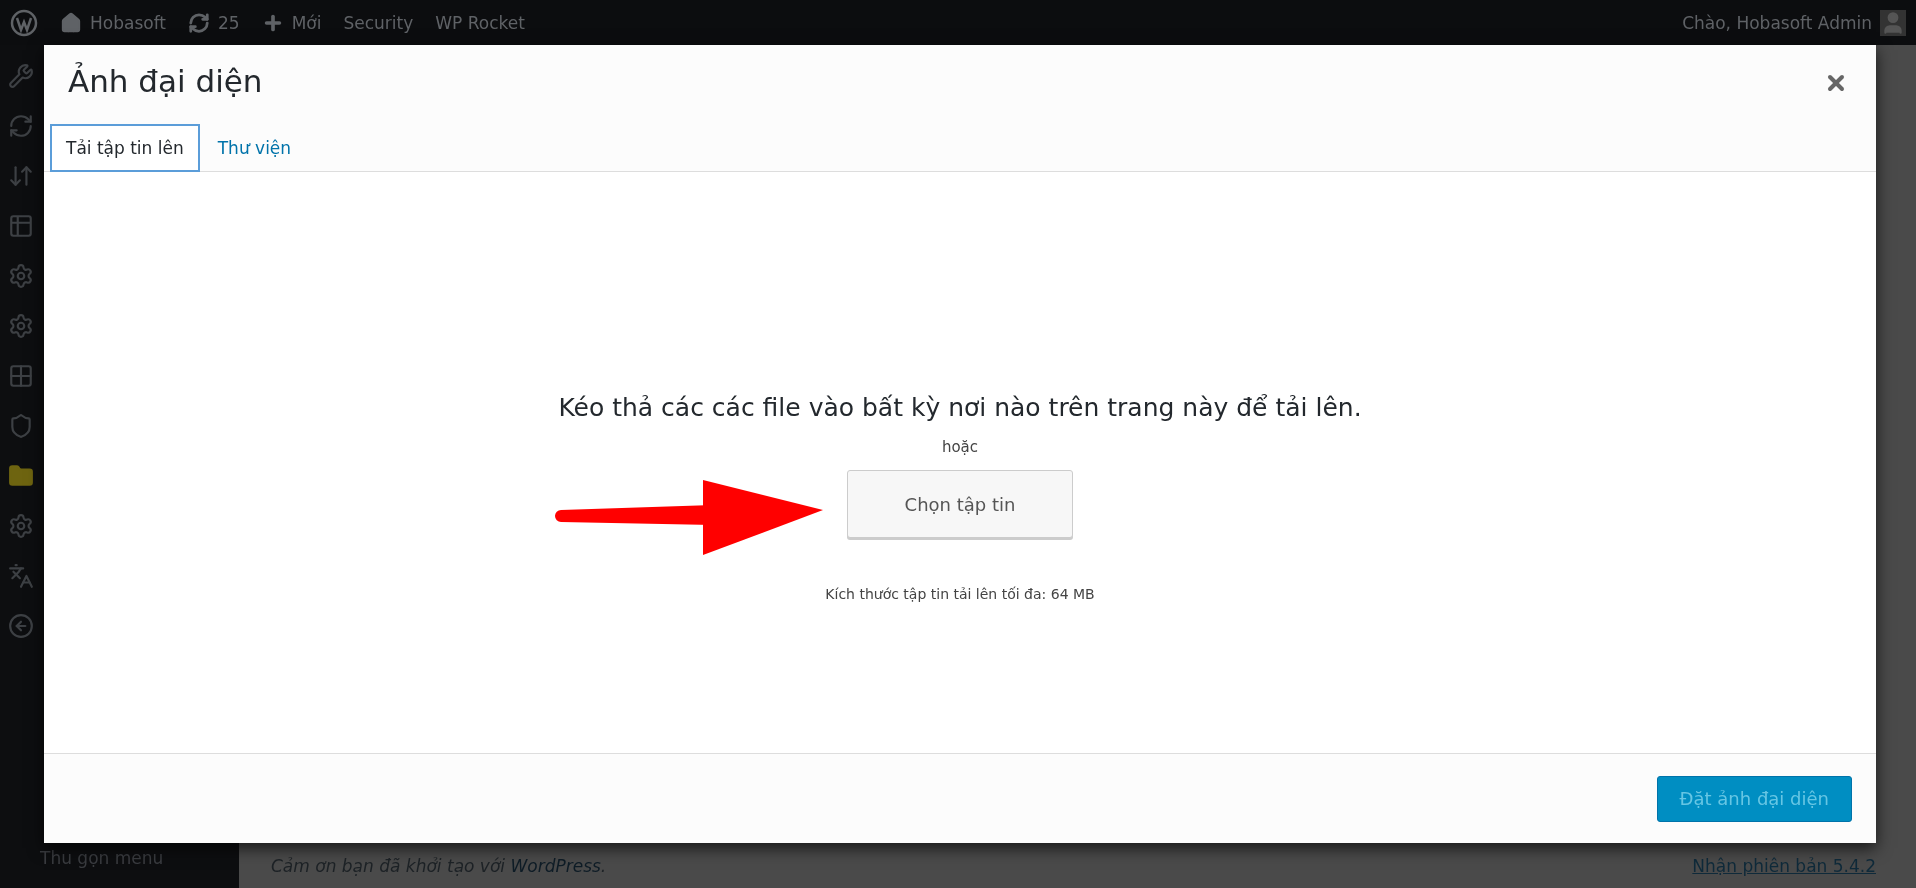 This screenshot has width=1916, height=888. I want to click on select-files-button: Chọn tập tin, so click(960, 504).